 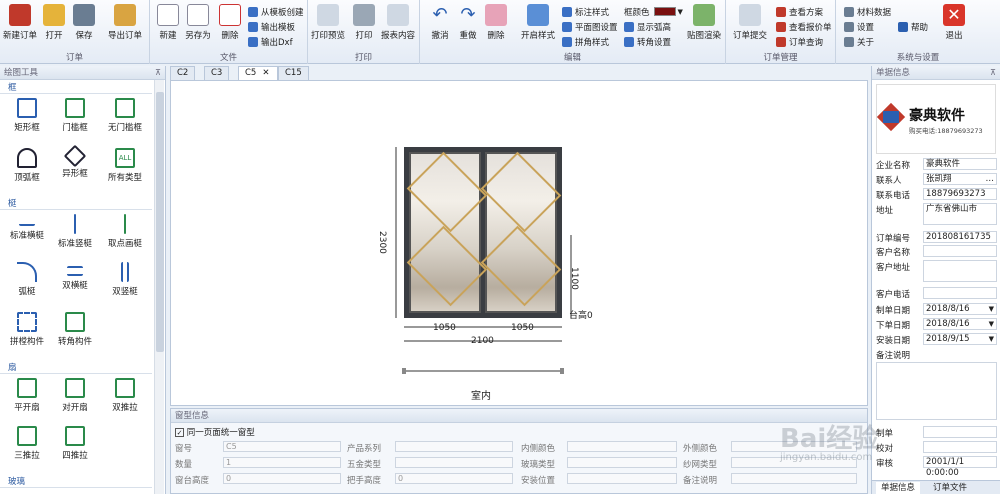 What do you see at coordinates (398, 22) in the screenshot?
I see `report-content-button: 报表内容` at bounding box center [398, 22].